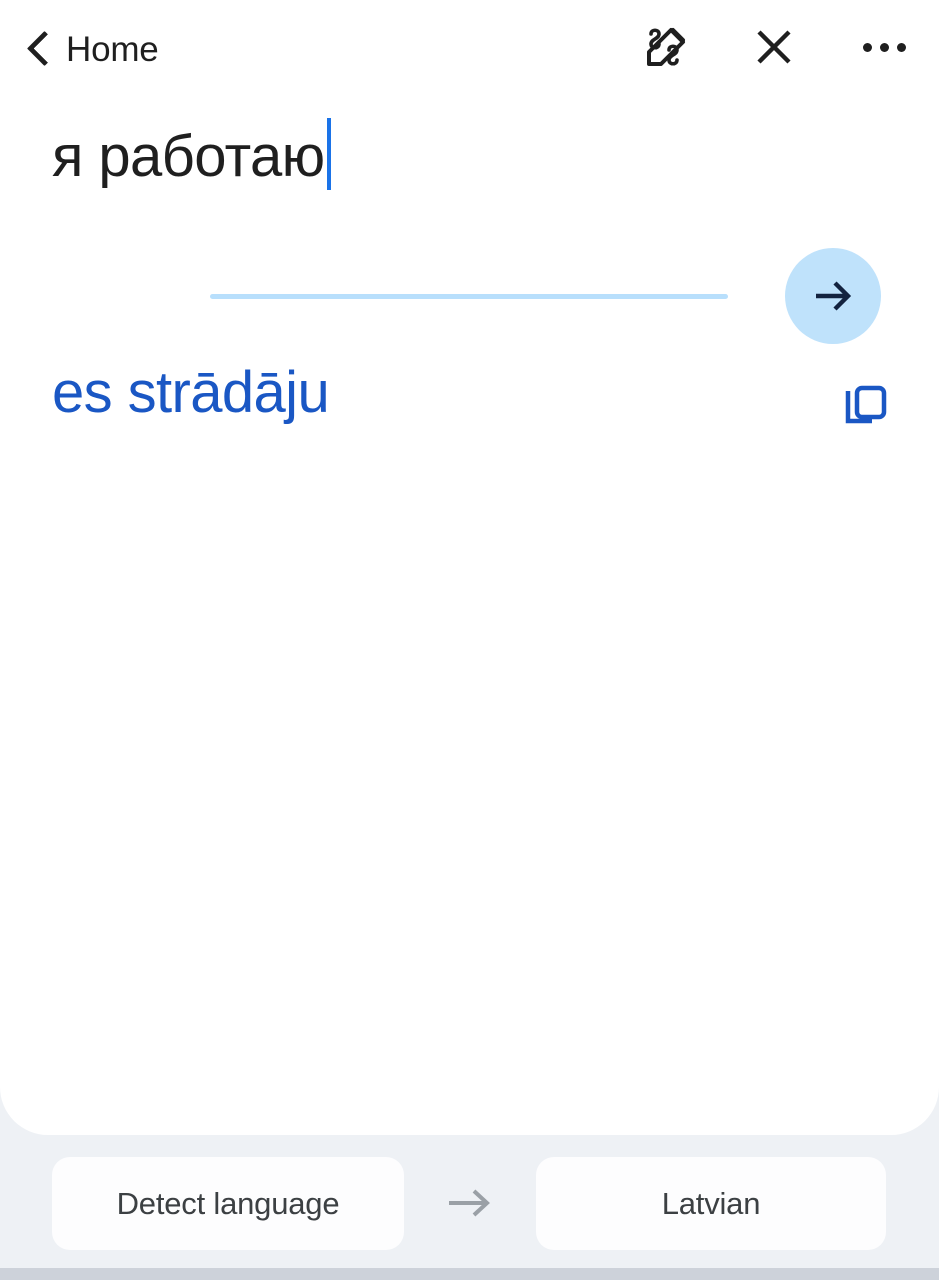  Describe the element at coordinates (711, 1203) in the screenshot. I see `target-language-button: Latvian` at that location.